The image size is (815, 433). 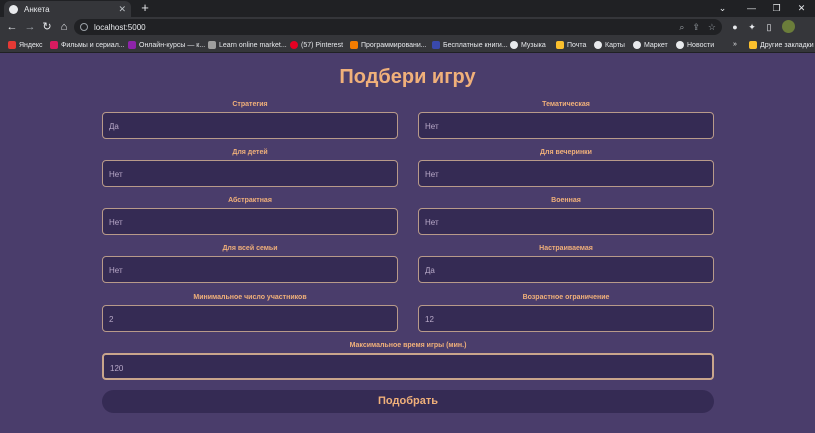 I want to click on bookmark-item: Маркет, so click(x=650, y=45).